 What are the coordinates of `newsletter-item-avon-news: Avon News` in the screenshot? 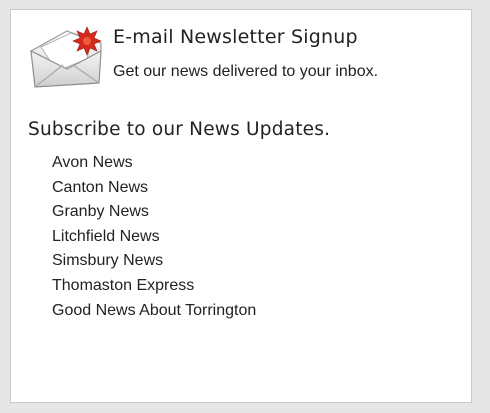 It's located at (154, 163).